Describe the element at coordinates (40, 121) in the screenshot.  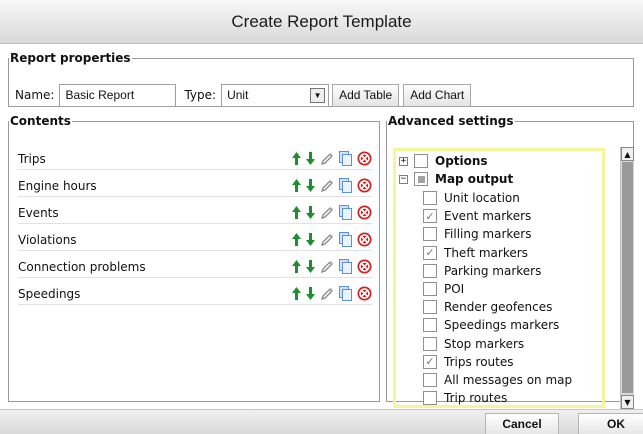
I see `contents-legend: Contents` at that location.